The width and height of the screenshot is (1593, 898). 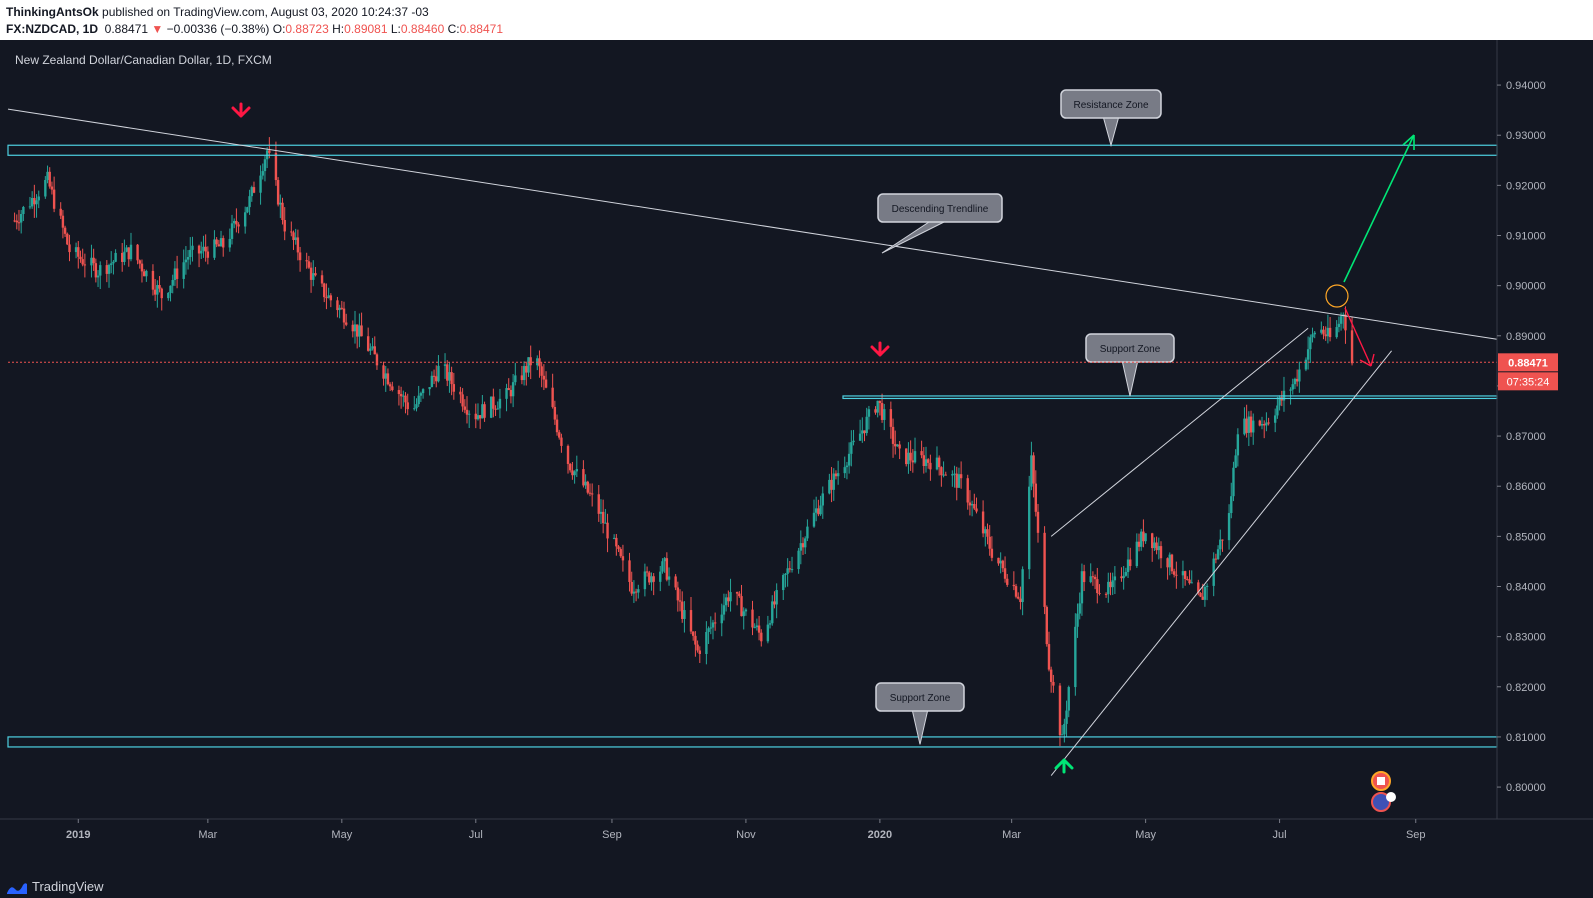 What do you see at coordinates (1526, 688) in the screenshot?
I see `price-tick-label: 0.82000` at bounding box center [1526, 688].